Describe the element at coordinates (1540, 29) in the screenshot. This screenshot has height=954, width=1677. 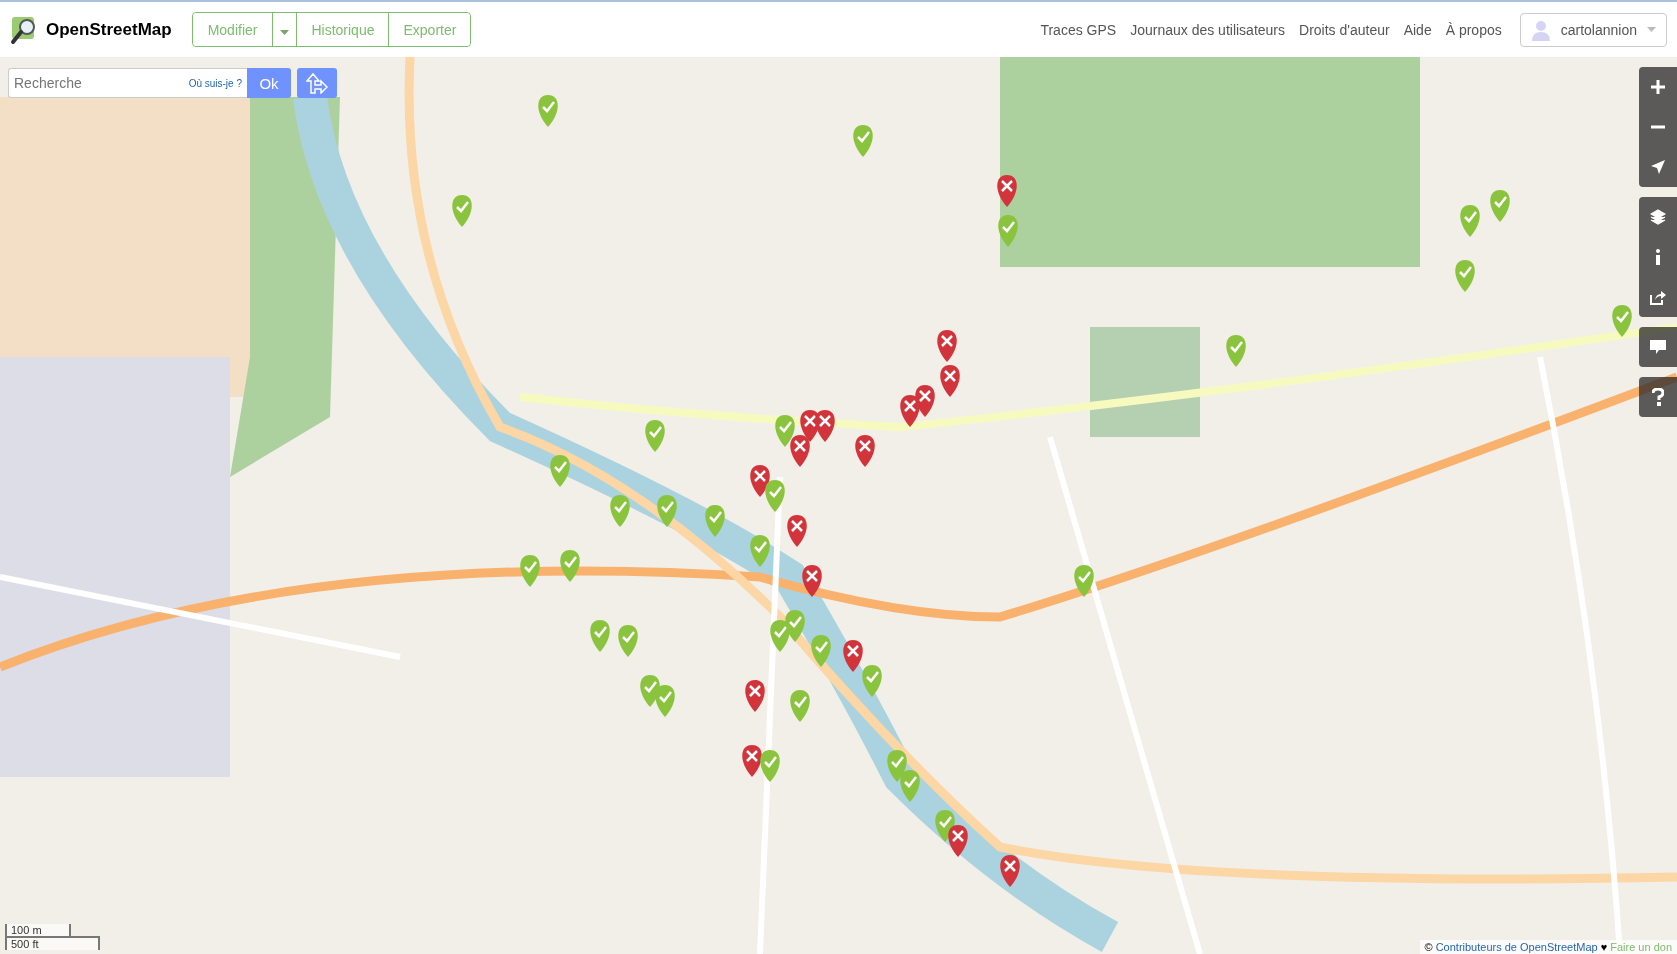
I see `user-avatar-icon` at that location.